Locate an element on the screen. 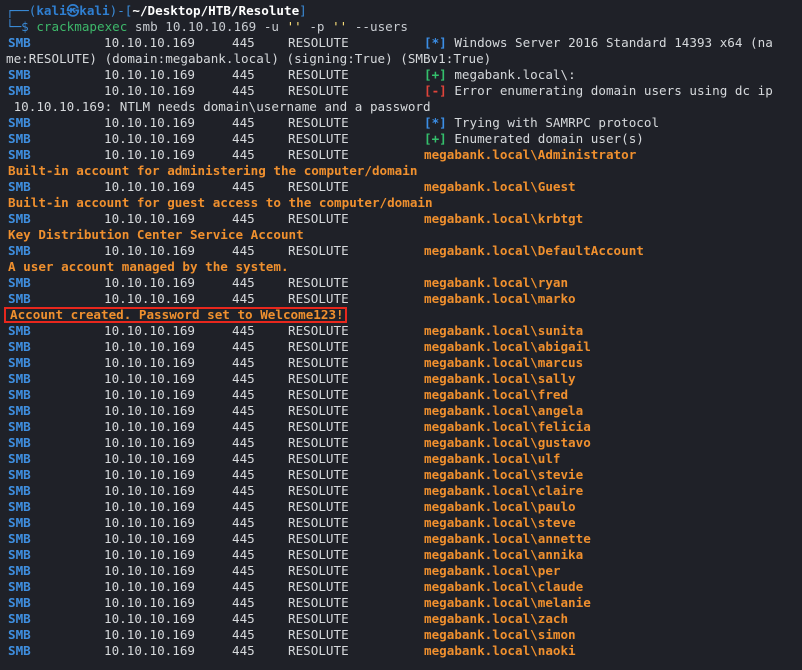 This screenshot has width=802, height=670. domain-user-account: megabank.local\melanie is located at coordinates (507, 602).